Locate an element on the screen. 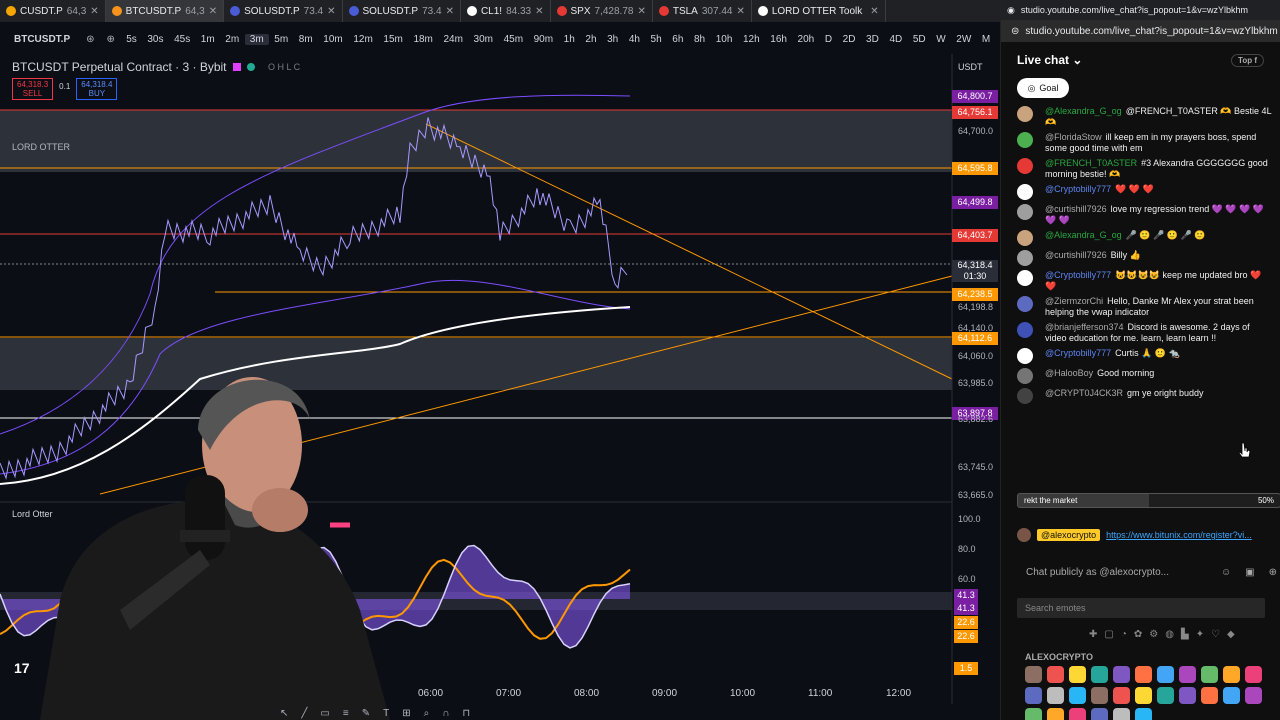 The image size is (1280, 720). timeframe-2W: 2W is located at coordinates (964, 39).